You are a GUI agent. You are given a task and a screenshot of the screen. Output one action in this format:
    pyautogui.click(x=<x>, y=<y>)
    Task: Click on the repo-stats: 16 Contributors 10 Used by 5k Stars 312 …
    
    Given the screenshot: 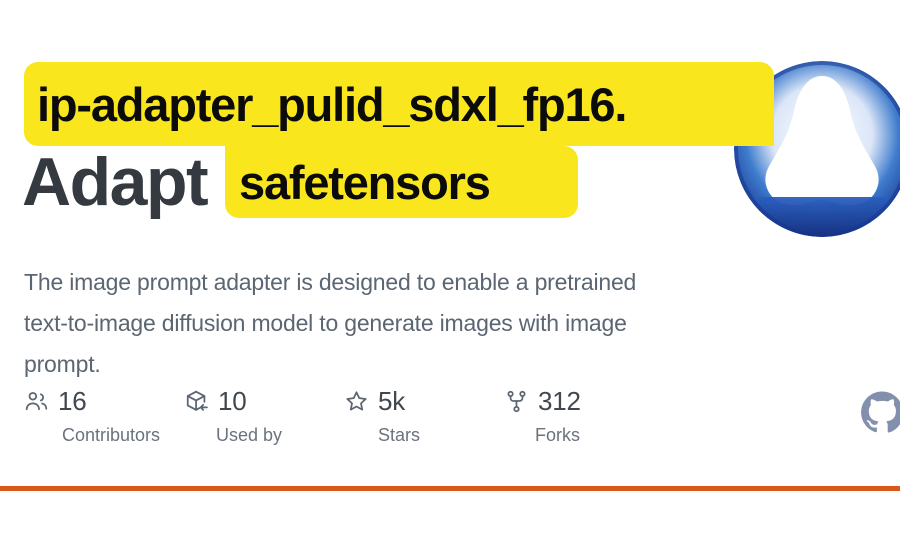 What is the action you would take?
    pyautogui.click(x=354, y=414)
    